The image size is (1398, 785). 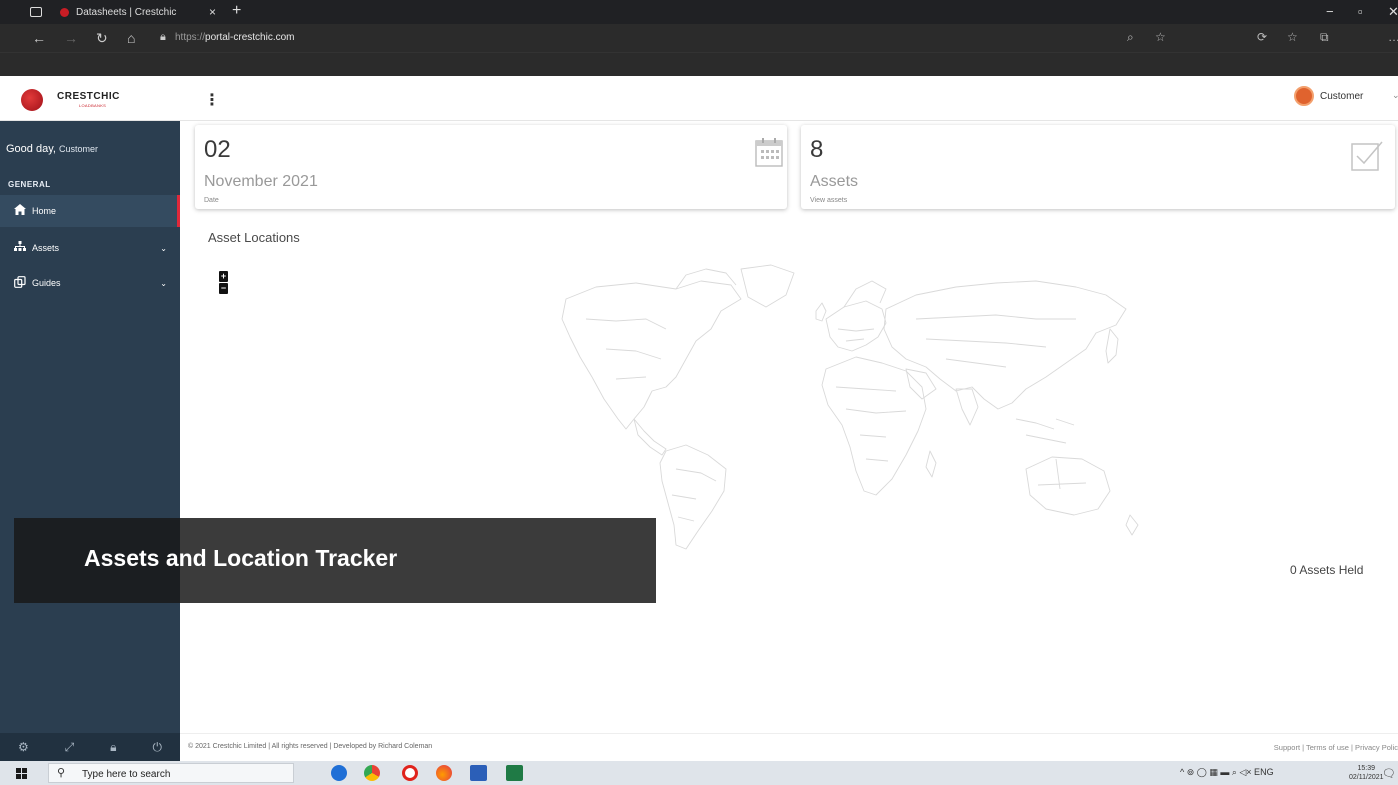 I want to click on word-icon, so click(x=478, y=773).